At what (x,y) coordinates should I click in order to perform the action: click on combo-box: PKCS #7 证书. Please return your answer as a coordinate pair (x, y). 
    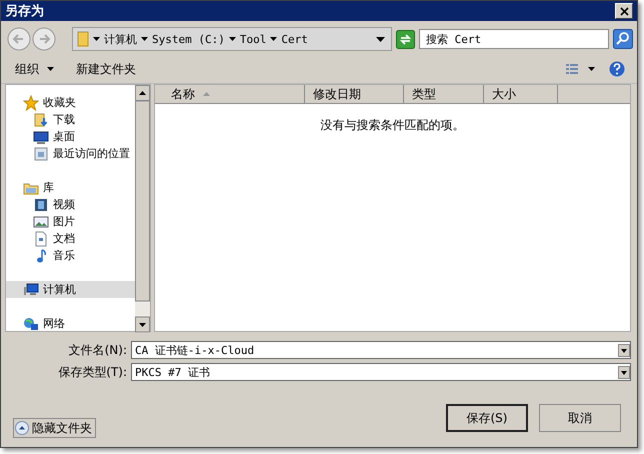
    Looking at the image, I should click on (381, 372).